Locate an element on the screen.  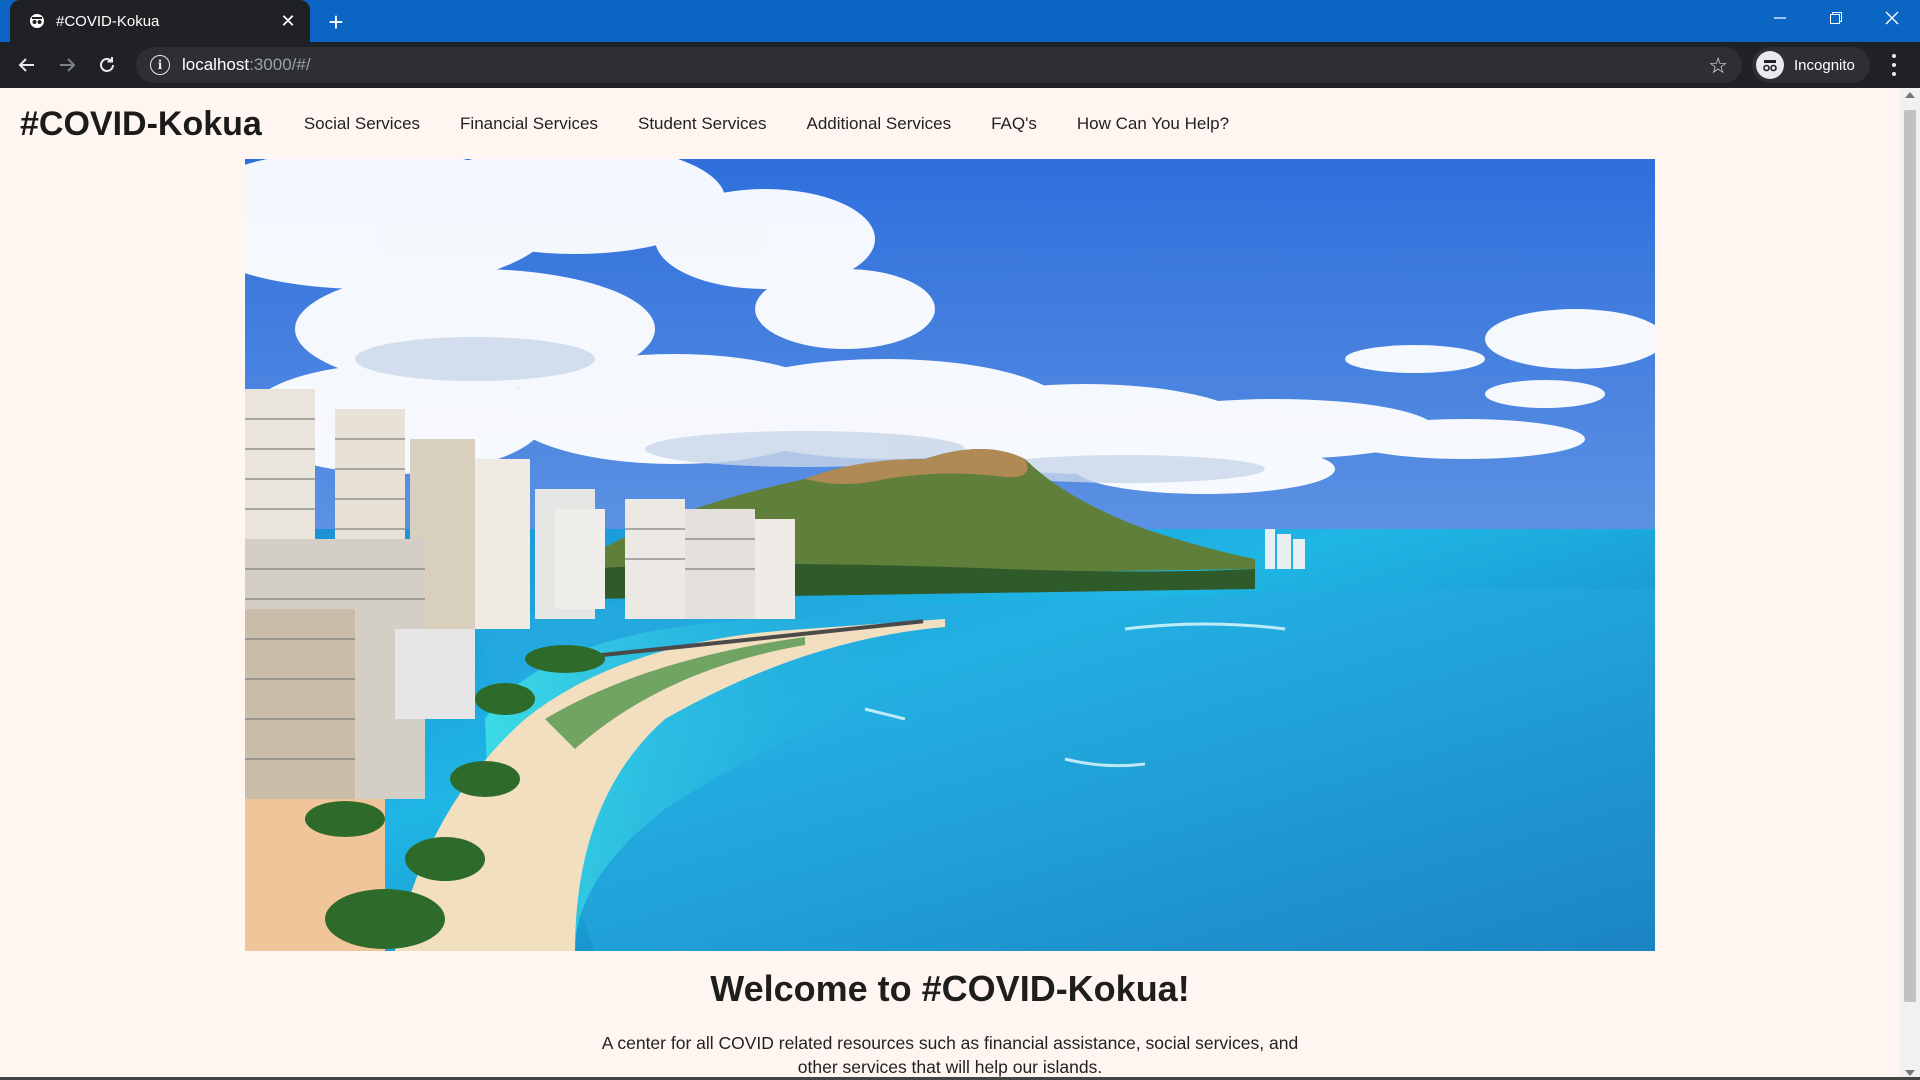
reload-icon is located at coordinates (107, 65).